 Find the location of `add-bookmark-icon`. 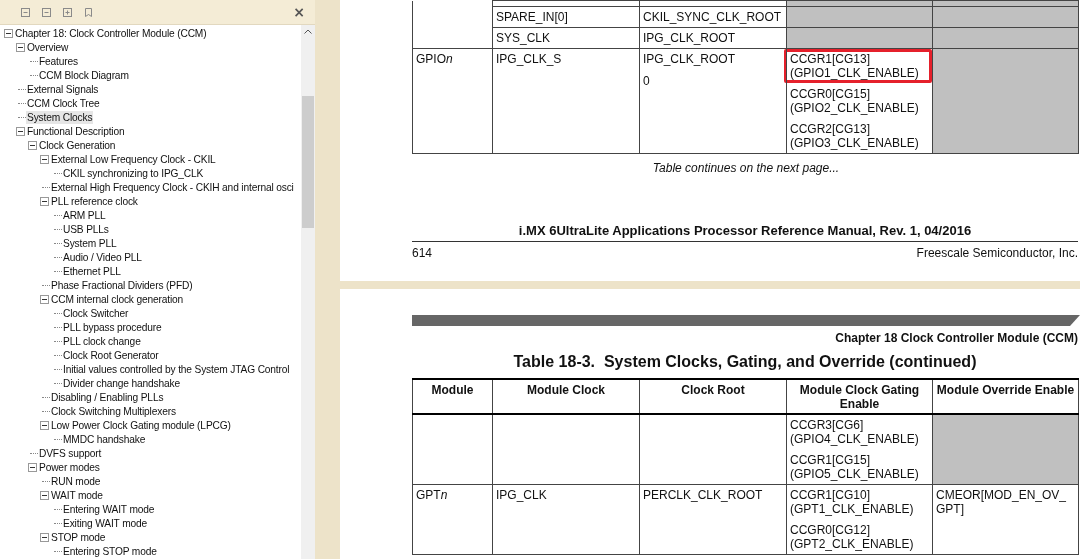

add-bookmark-icon is located at coordinates (67, 12).